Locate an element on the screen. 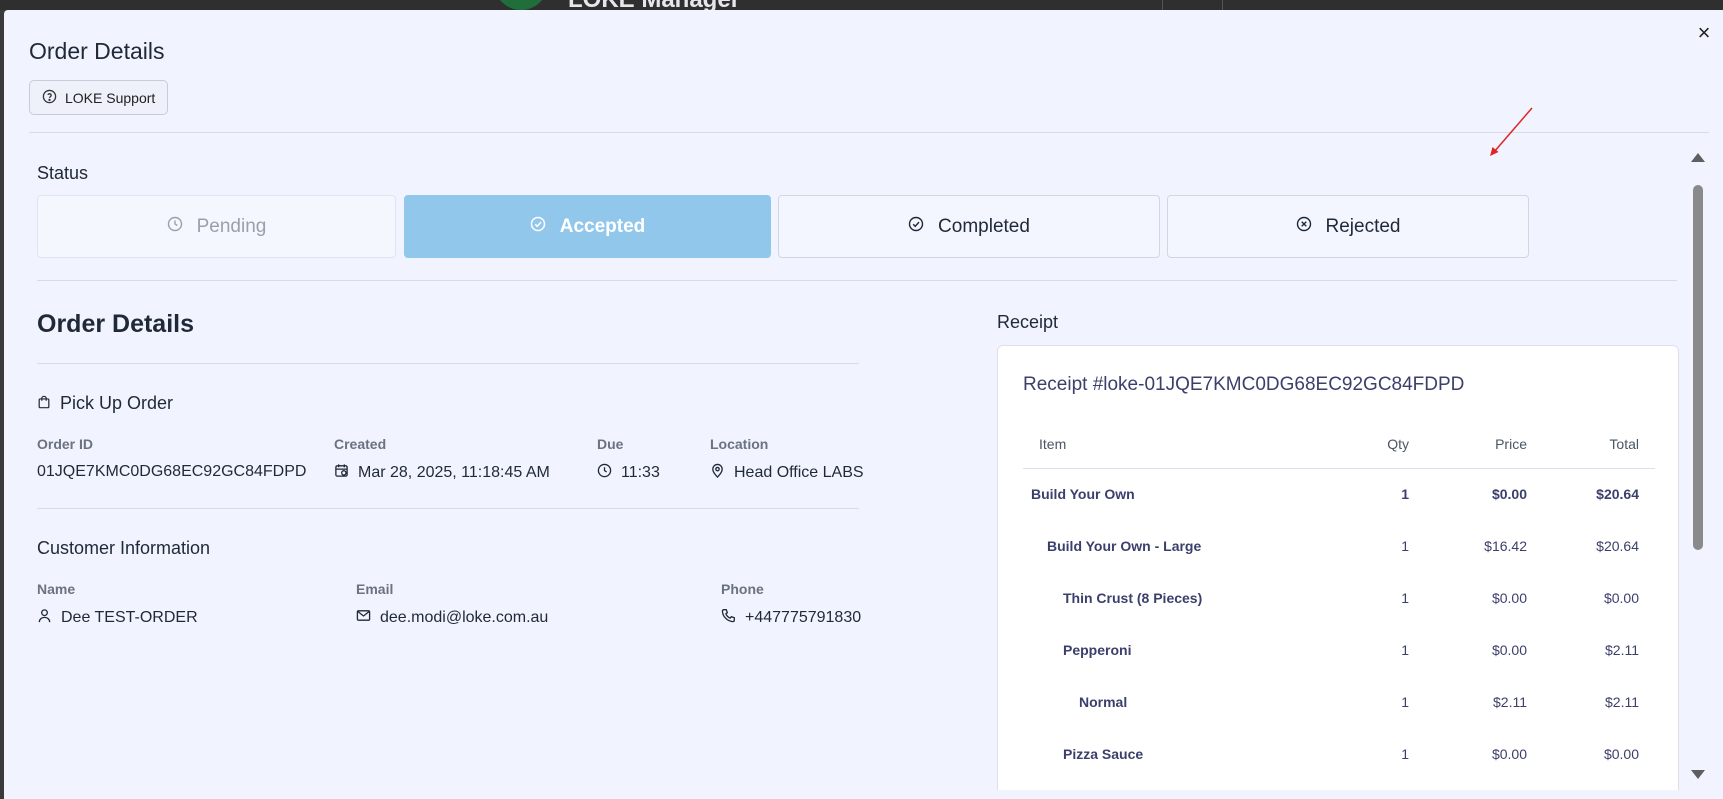 Image resolution: width=1723 pixels, height=799 pixels. map-pin-icon is located at coordinates (717, 473).